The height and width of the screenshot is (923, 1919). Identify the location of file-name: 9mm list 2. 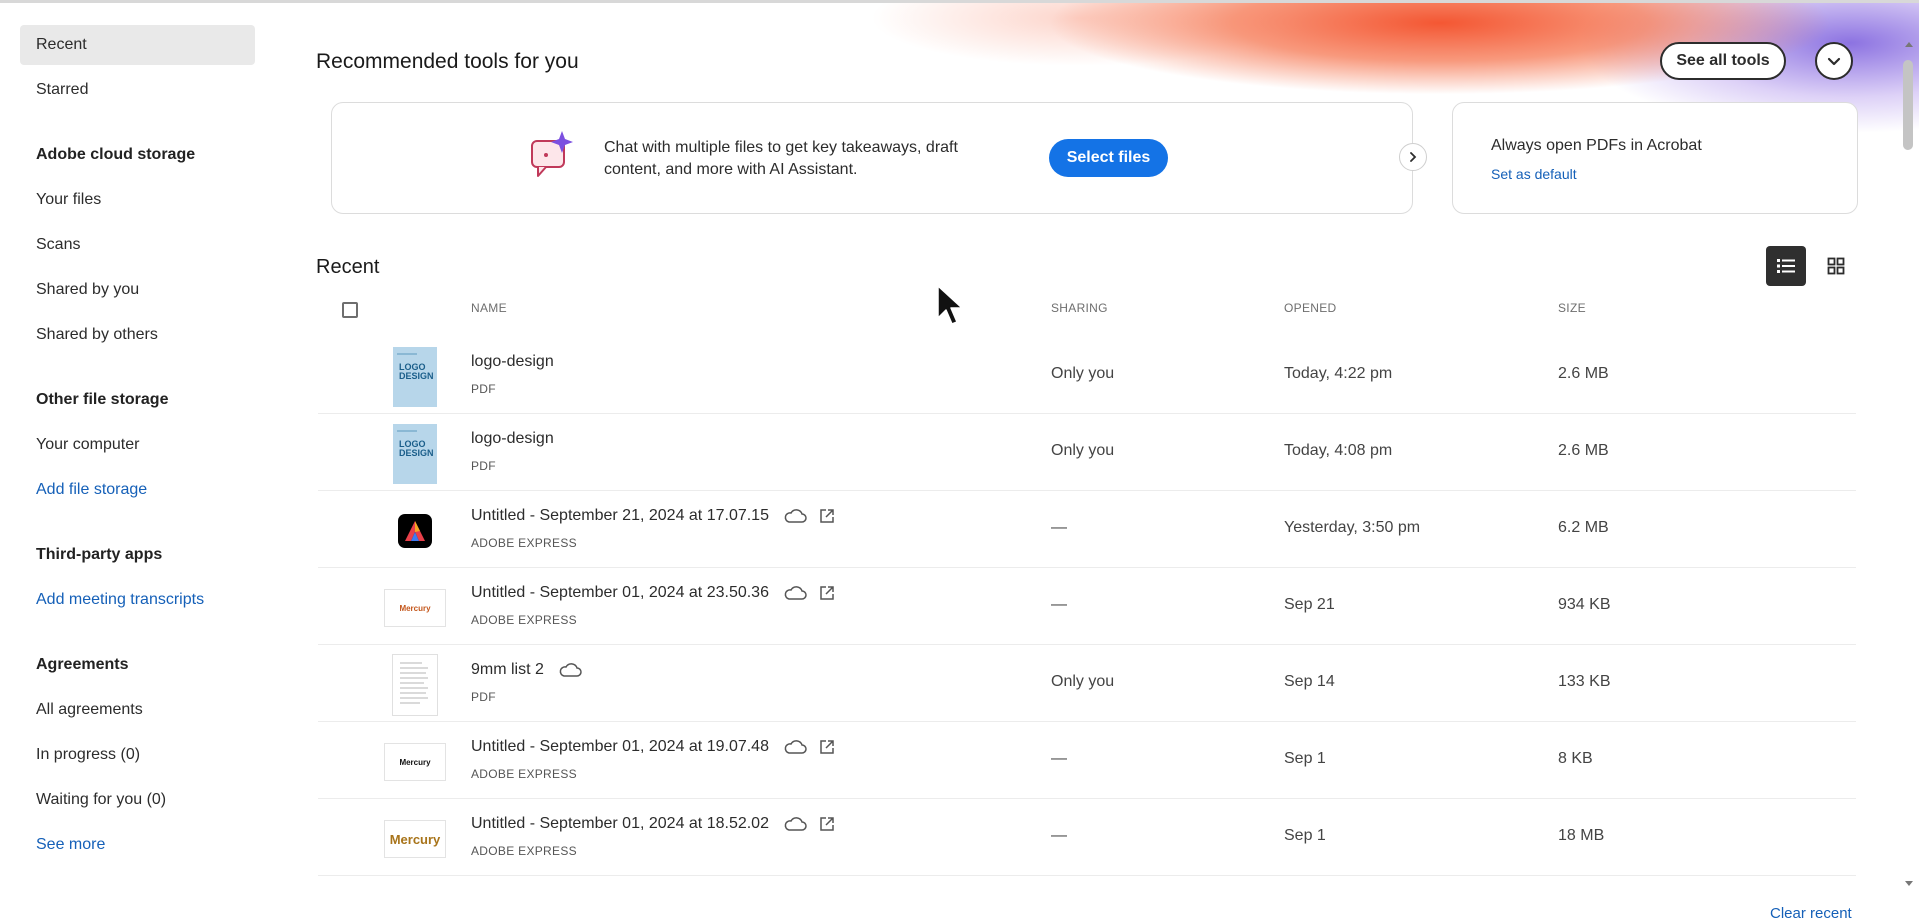
(526, 670).